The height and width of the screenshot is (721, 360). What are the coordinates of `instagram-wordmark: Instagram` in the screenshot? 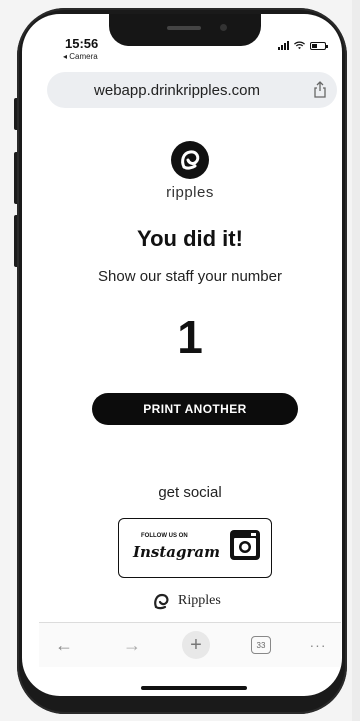 It's located at (176, 552).